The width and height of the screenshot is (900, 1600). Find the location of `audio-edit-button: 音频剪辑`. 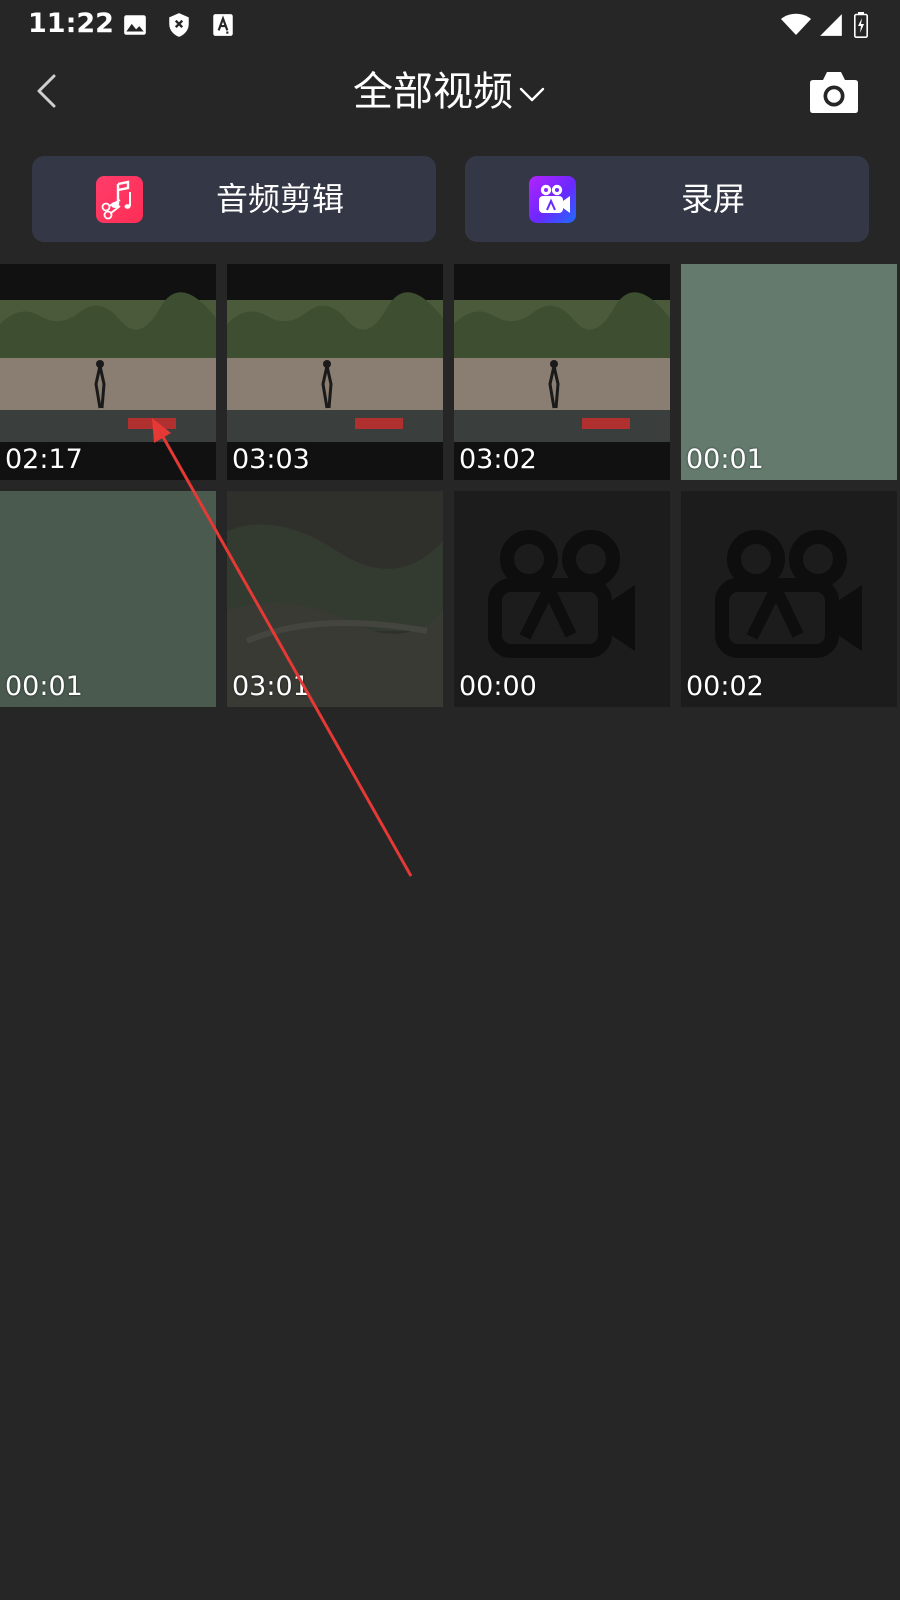

audio-edit-button: 音频剪辑 is located at coordinates (234, 199).